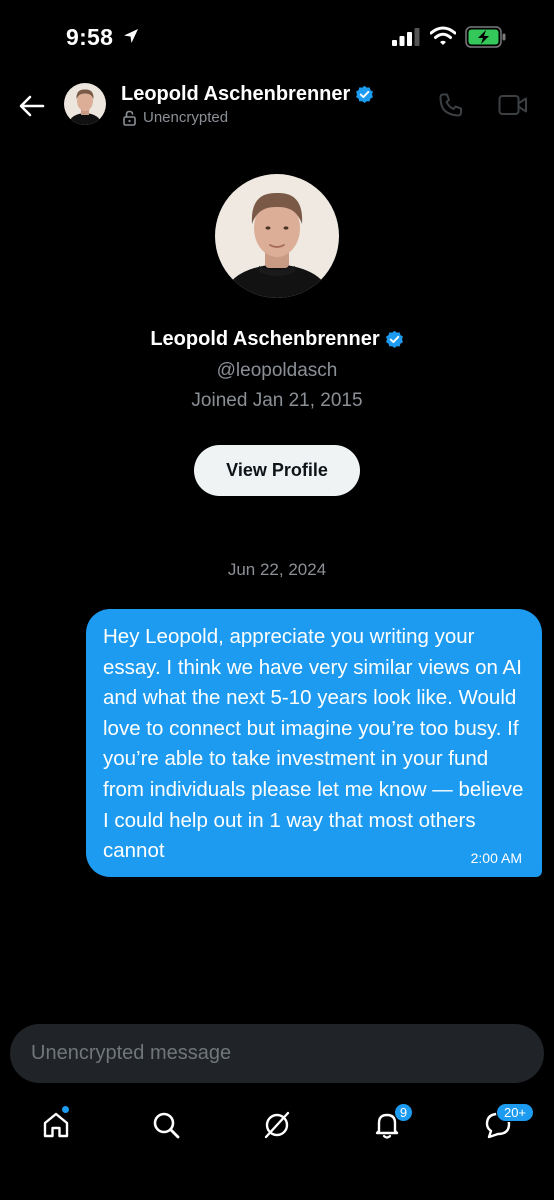 Image resolution: width=554 pixels, height=1200 pixels. Describe the element at coordinates (85, 104) in the screenshot. I see `header-avatar` at that location.